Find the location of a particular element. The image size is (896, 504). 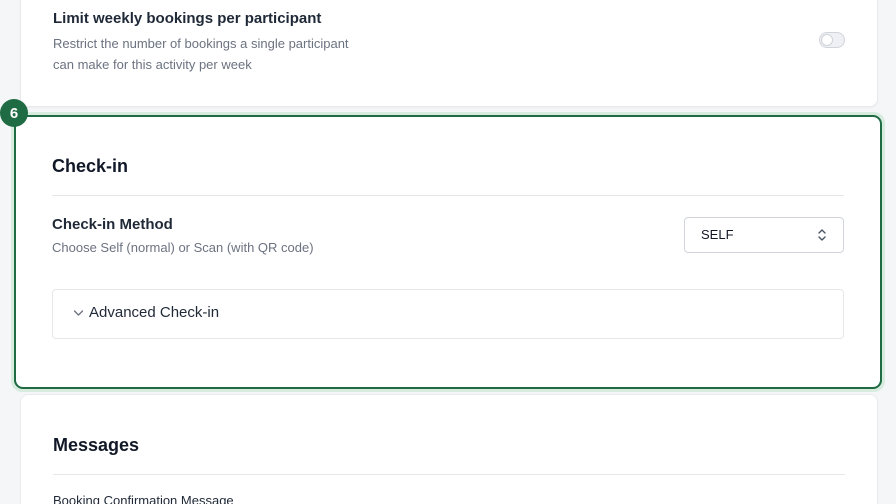

step-badge: 6 is located at coordinates (14, 113).